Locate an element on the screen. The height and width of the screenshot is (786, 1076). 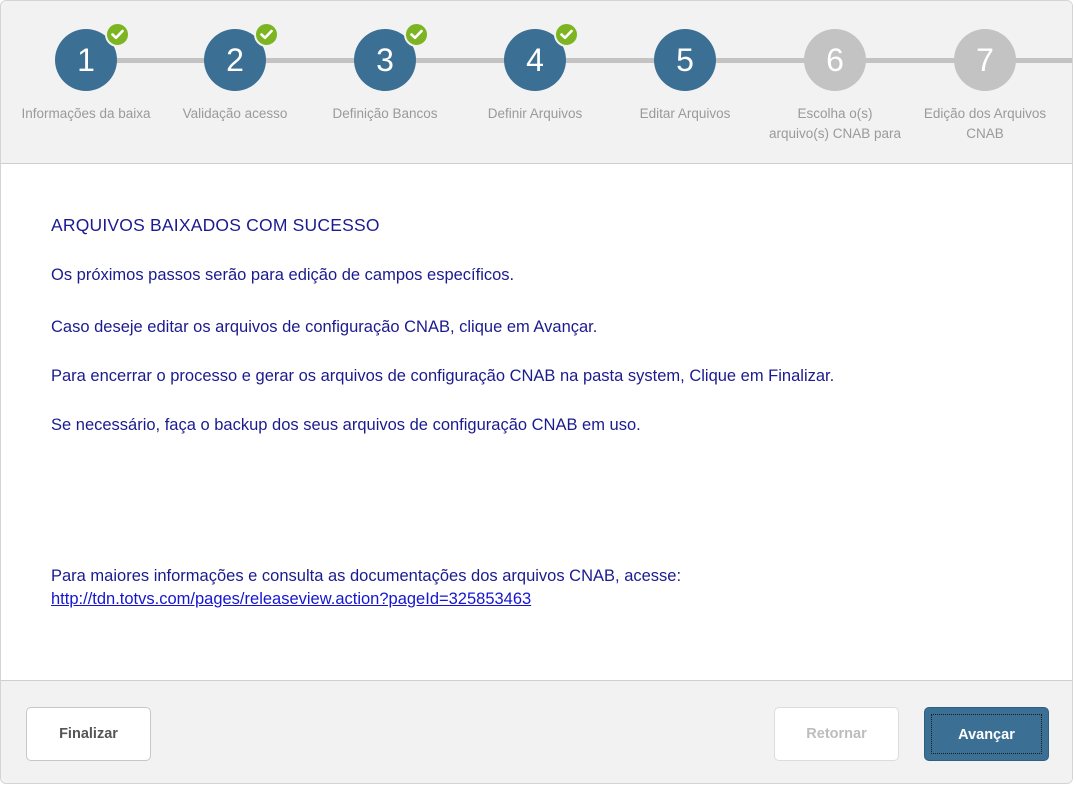
step-label: Definir Arquivos is located at coordinates (535, 113).